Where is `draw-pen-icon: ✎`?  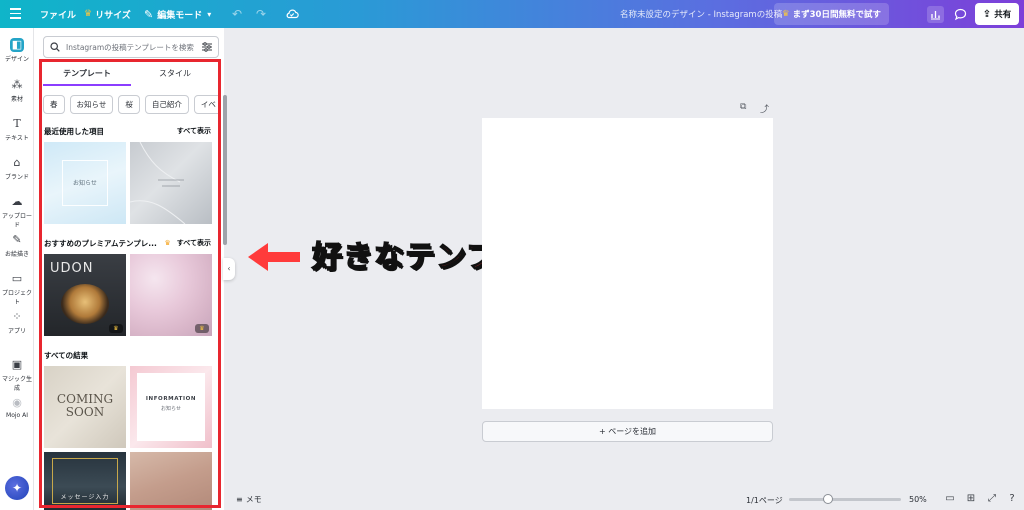 draw-pen-icon: ✎ is located at coordinates (17, 239).